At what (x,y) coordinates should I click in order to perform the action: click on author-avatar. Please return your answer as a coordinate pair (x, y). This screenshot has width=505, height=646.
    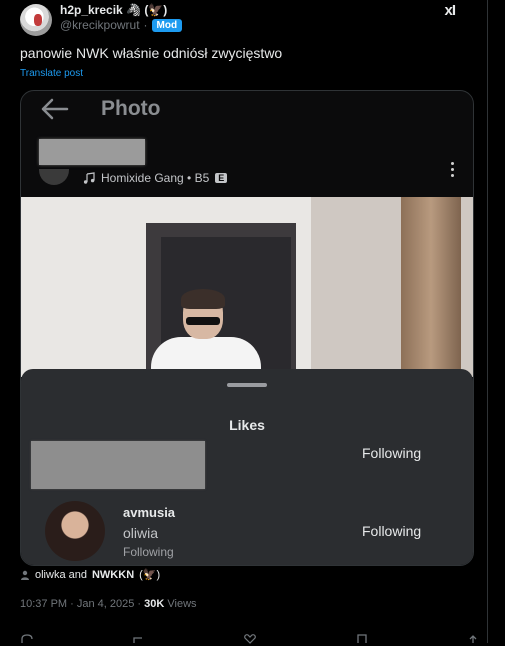
    Looking at the image, I should click on (36, 20).